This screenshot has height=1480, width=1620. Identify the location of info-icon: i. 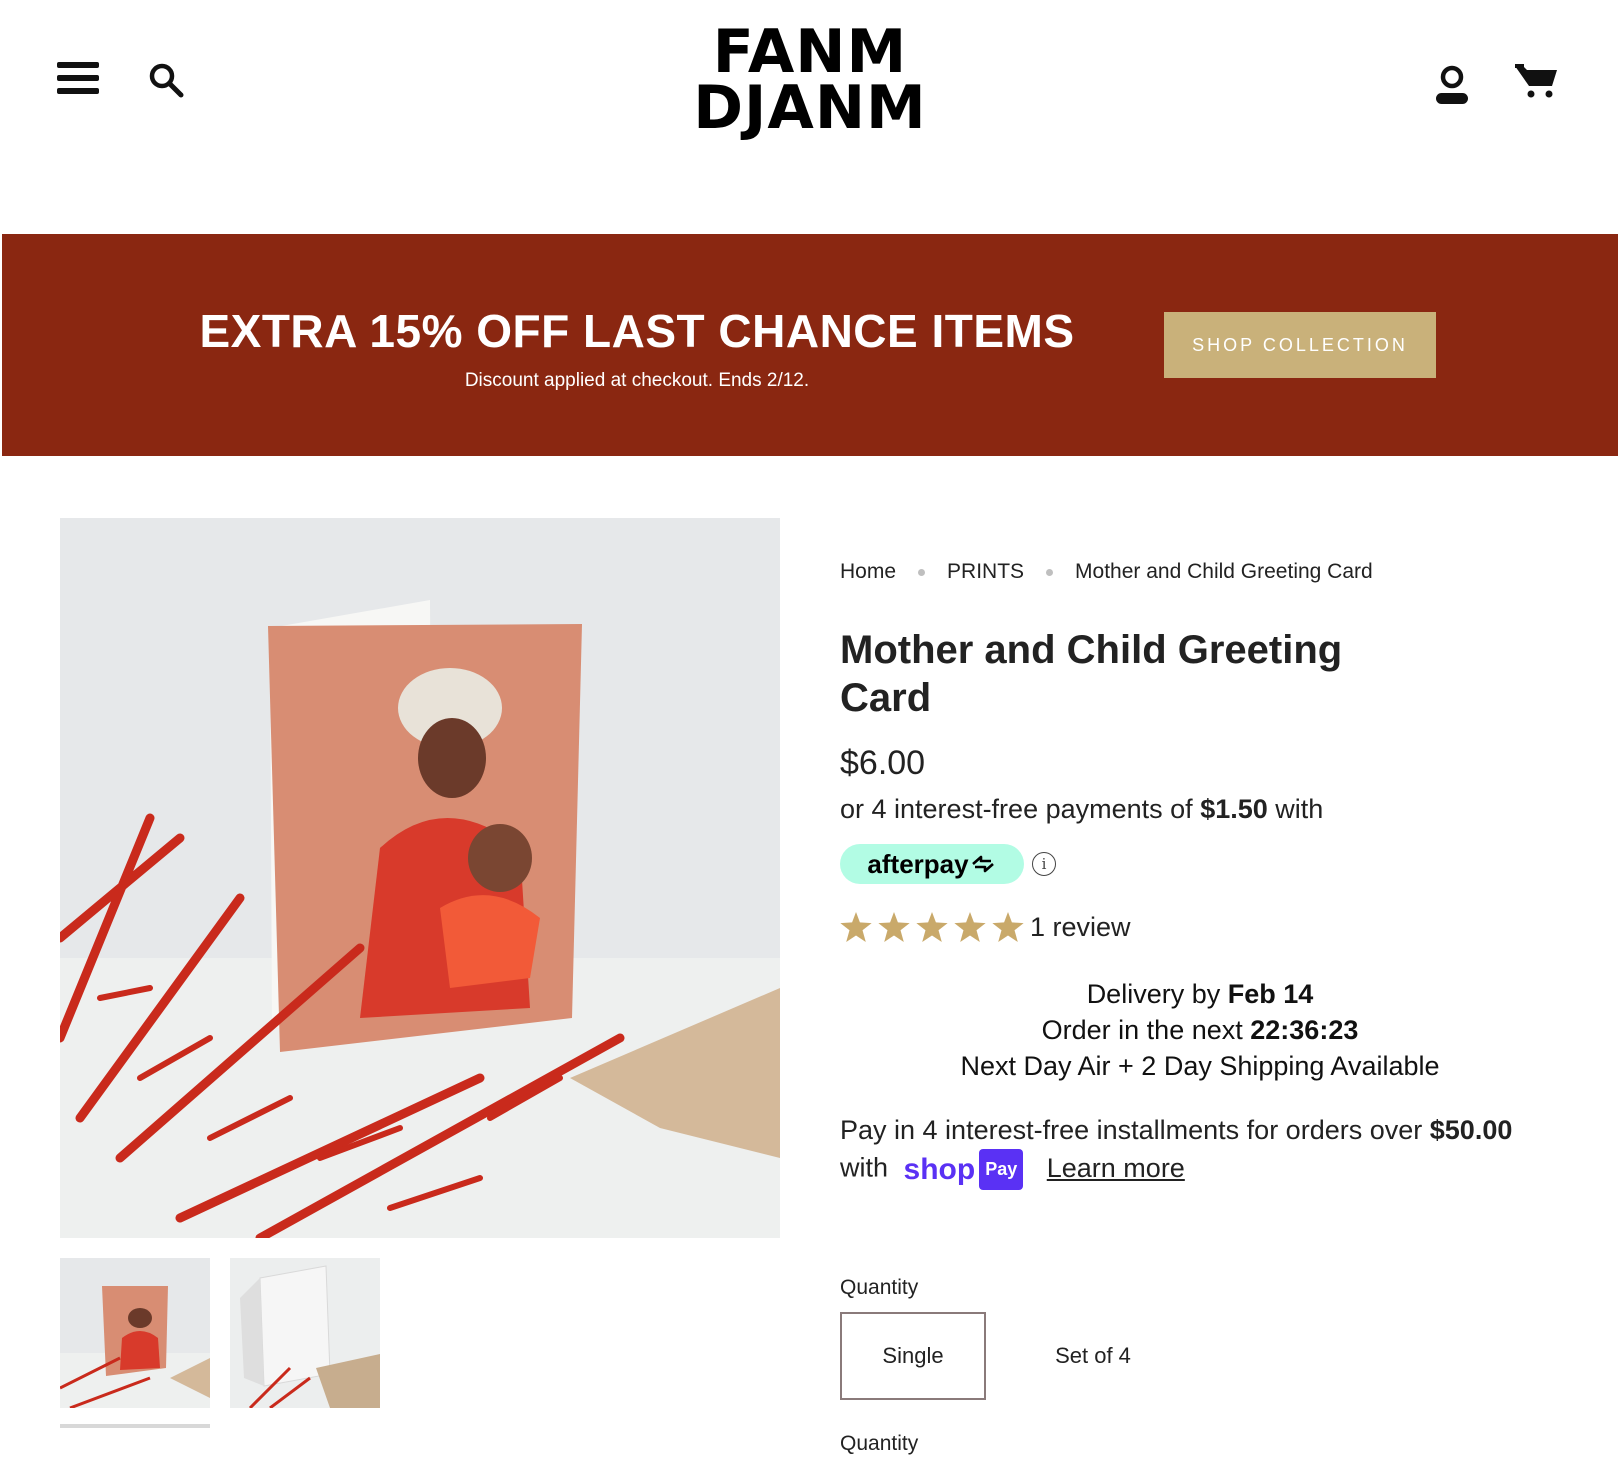
(1044, 864).